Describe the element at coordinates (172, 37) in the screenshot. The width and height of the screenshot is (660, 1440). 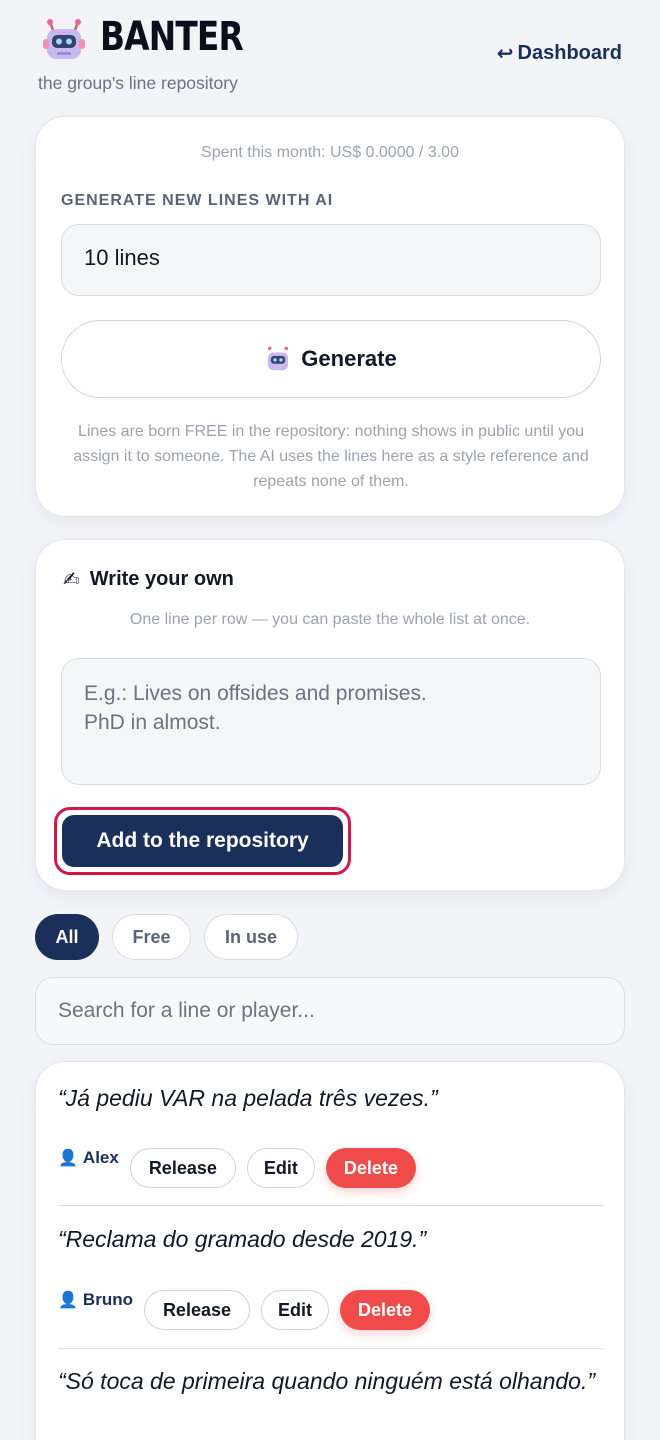
I see `brand-title: BANTER` at that location.